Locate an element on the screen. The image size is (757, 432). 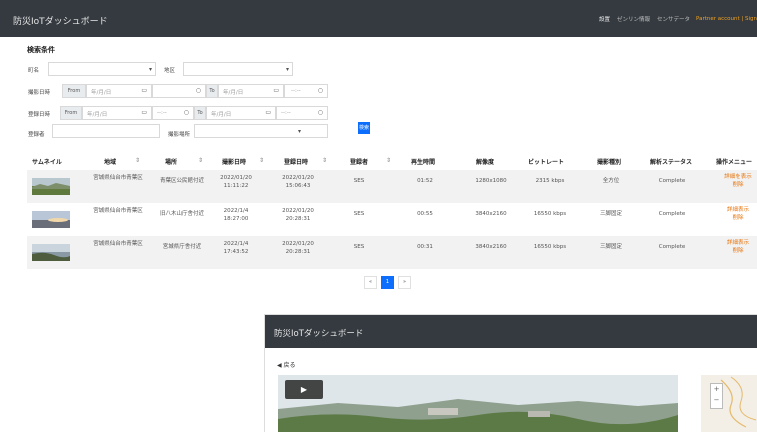
col-place: 場所 is located at coordinates (171, 161).